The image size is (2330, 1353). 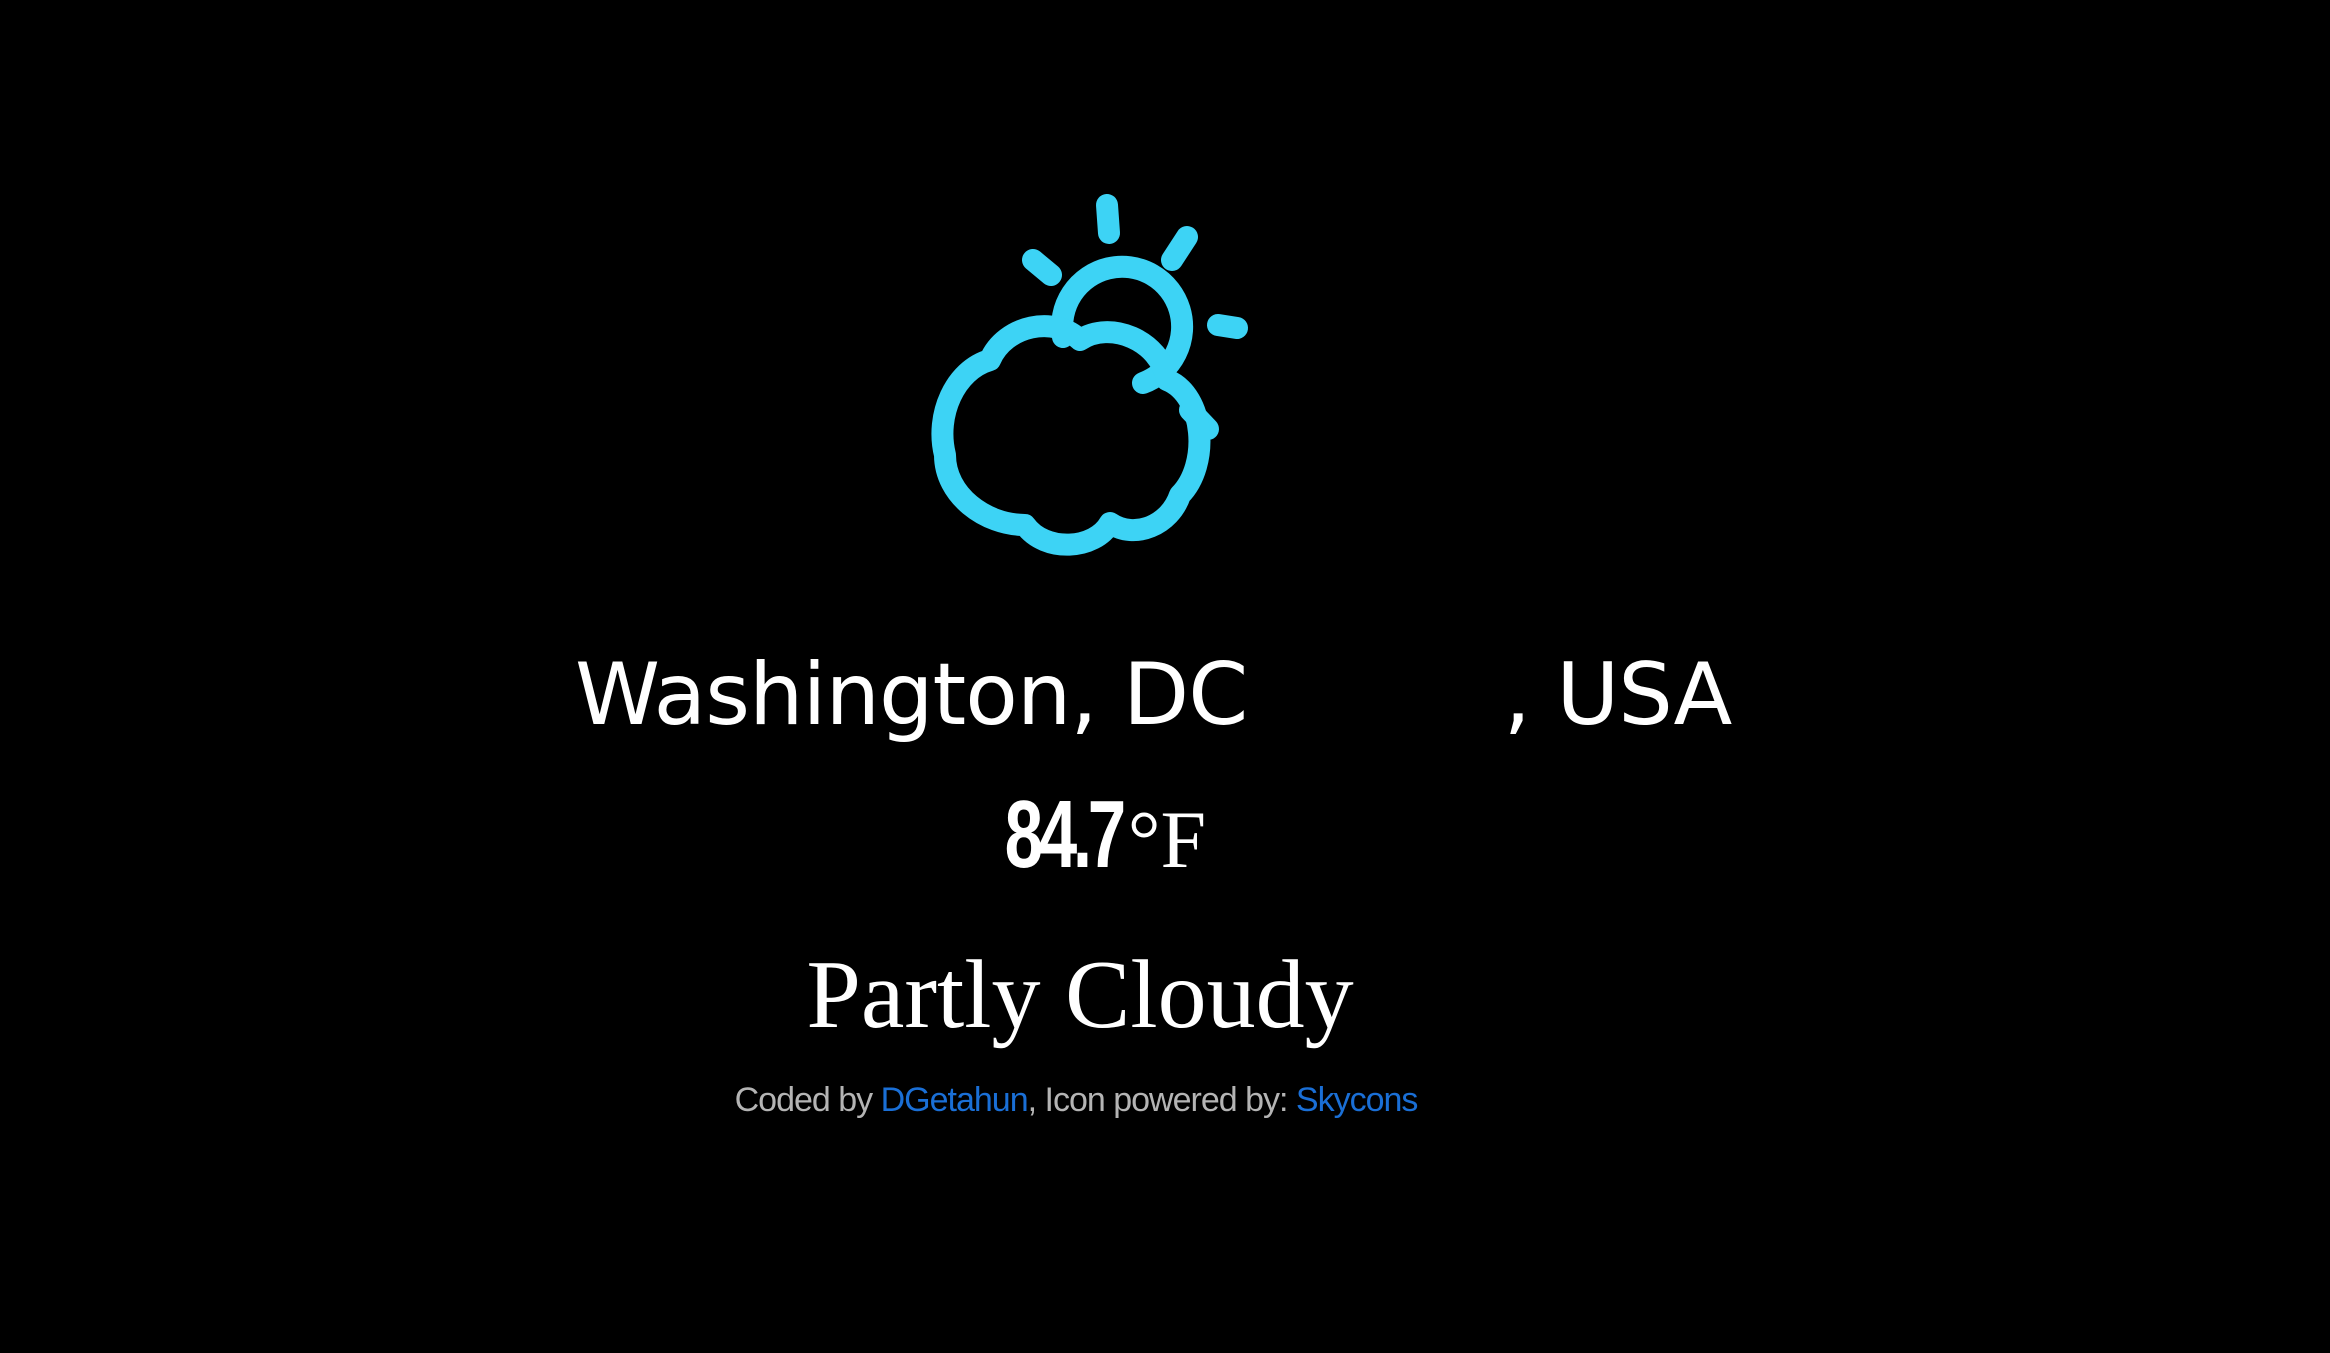 I want to click on icon-credit-label: , Icon powered by:, so click(x=1161, y=1100).